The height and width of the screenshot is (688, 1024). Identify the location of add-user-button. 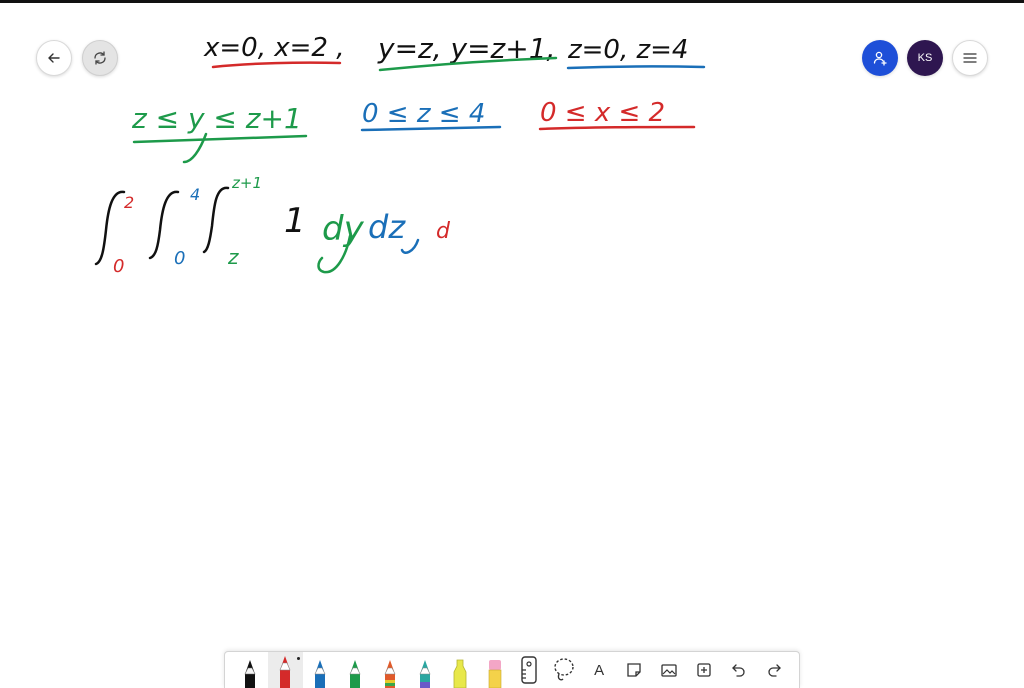
(880, 58).